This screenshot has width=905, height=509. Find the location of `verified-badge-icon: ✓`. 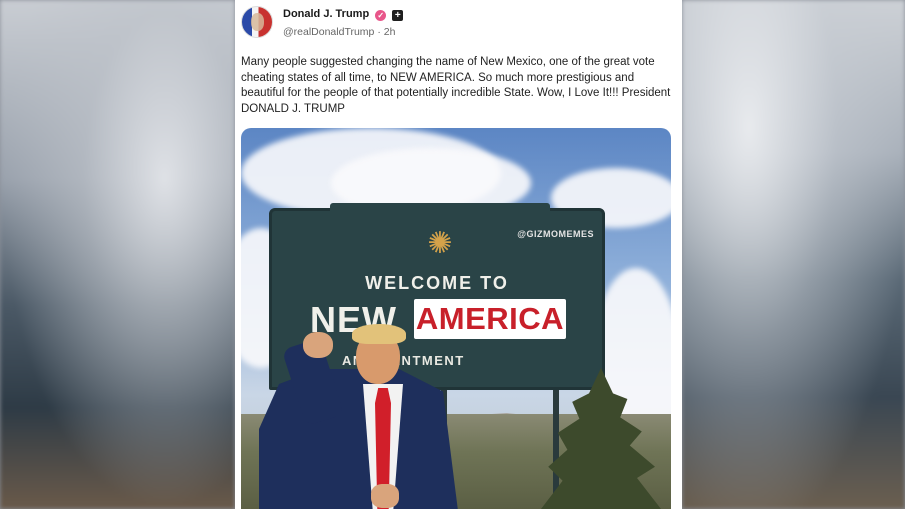

verified-badge-icon: ✓ is located at coordinates (381, 15).